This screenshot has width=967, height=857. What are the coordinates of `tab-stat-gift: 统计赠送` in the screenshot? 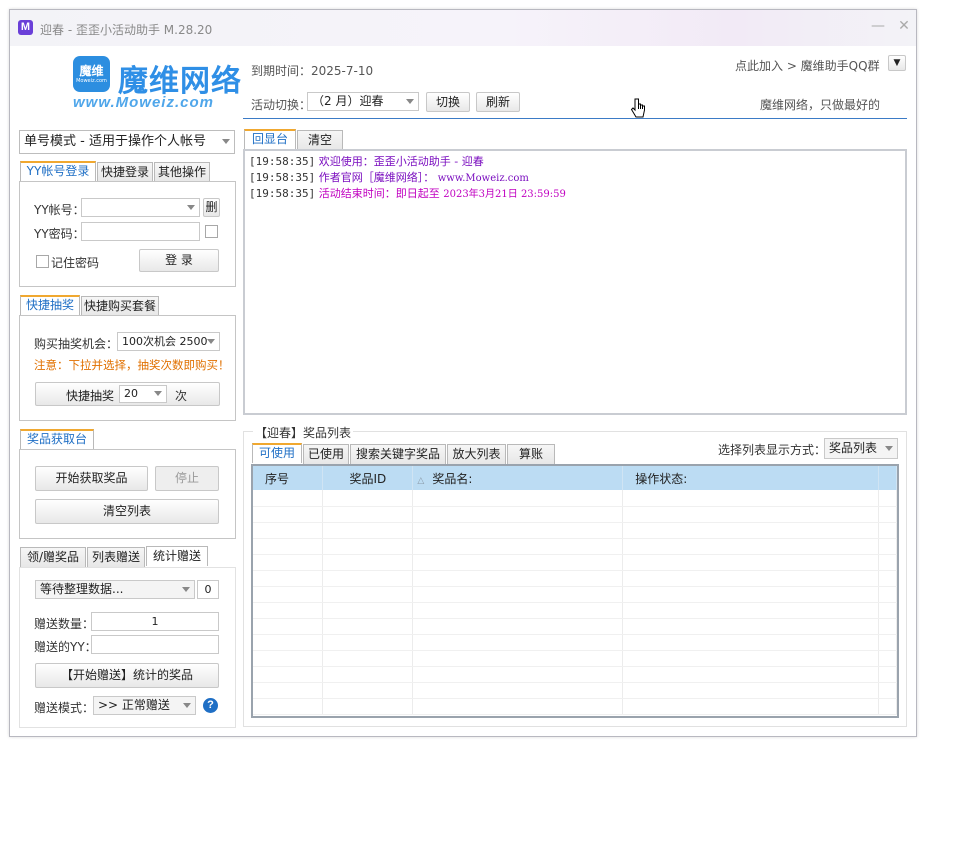 It's located at (177, 556).